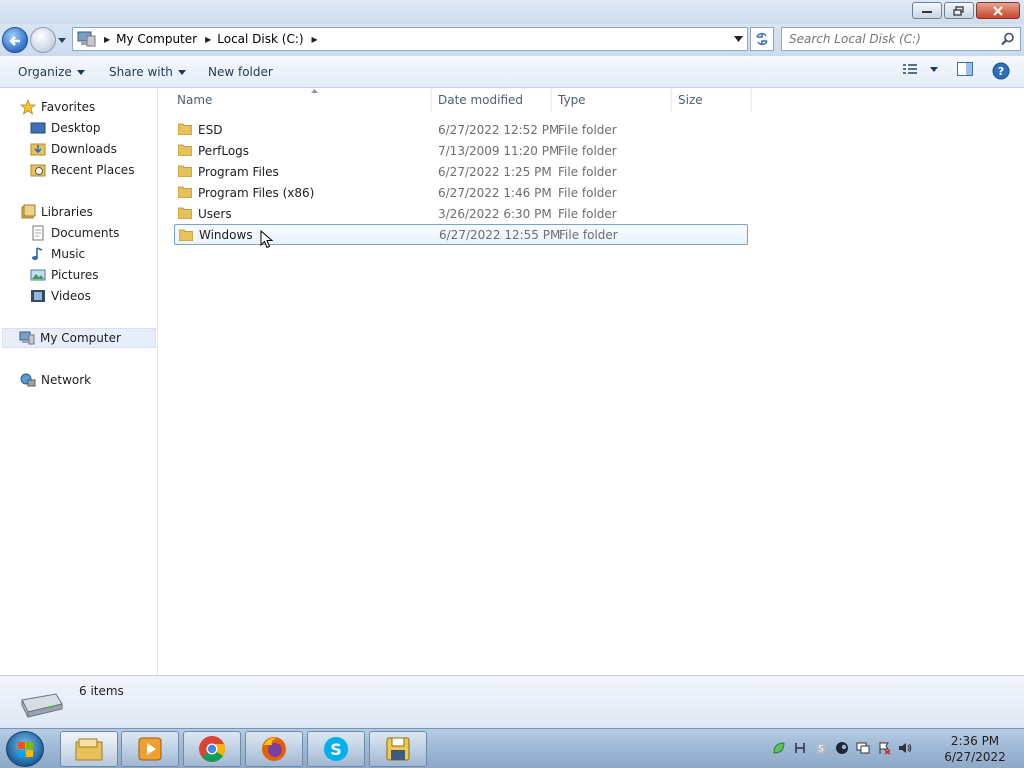 This screenshot has width=1024, height=768. I want to click on search-box, so click(901, 39).